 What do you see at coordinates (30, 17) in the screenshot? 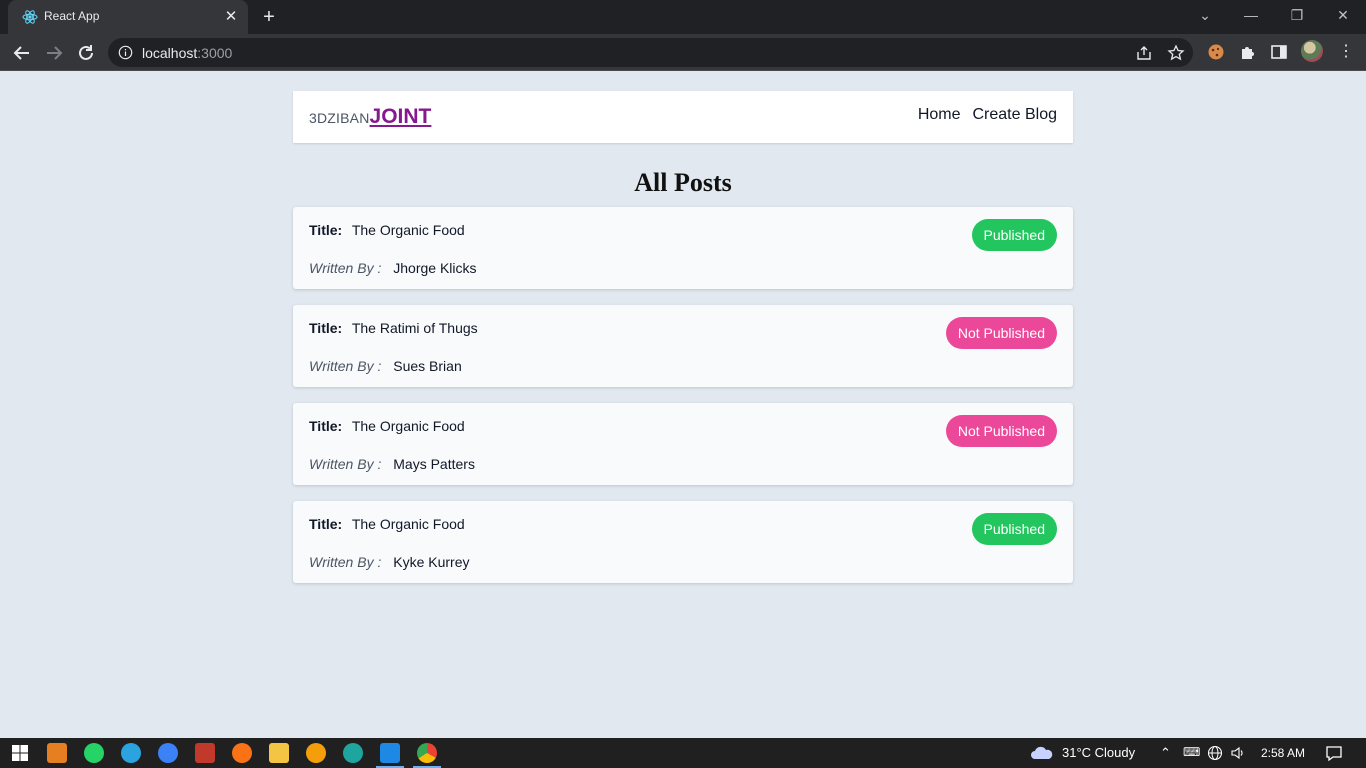
I see `react-logo-icon` at bounding box center [30, 17].